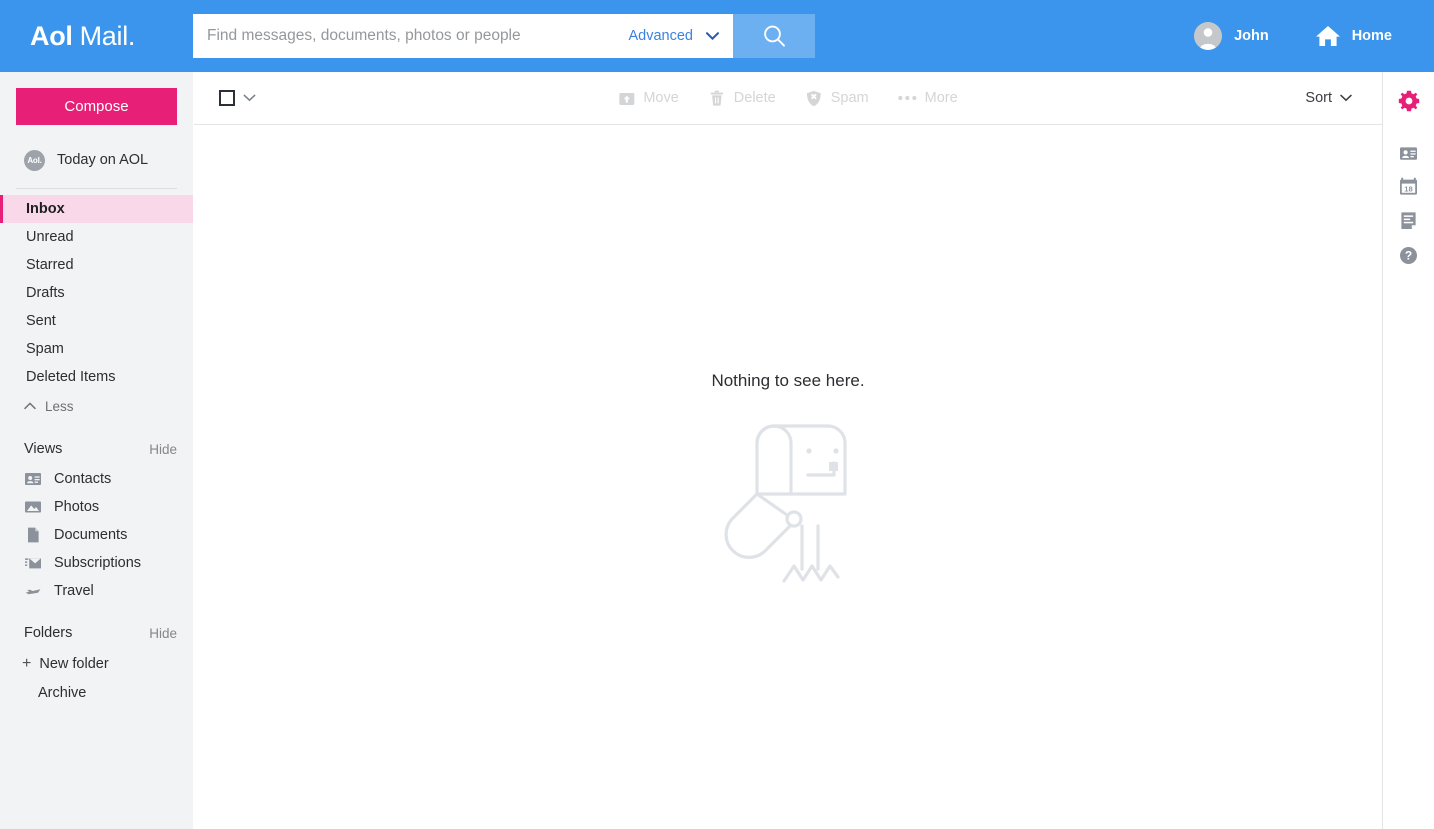  What do you see at coordinates (809, 451) in the screenshot?
I see `mailbox-eye-left` at bounding box center [809, 451].